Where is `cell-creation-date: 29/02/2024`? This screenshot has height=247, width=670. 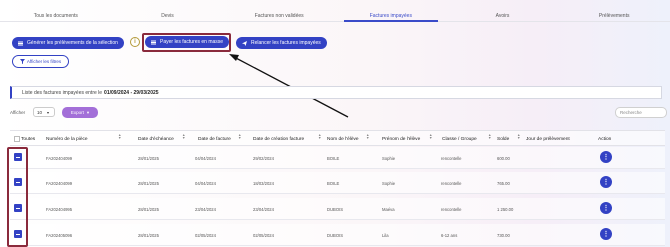
cell-creation-date: 29/02/2024 is located at coordinates (263, 158).